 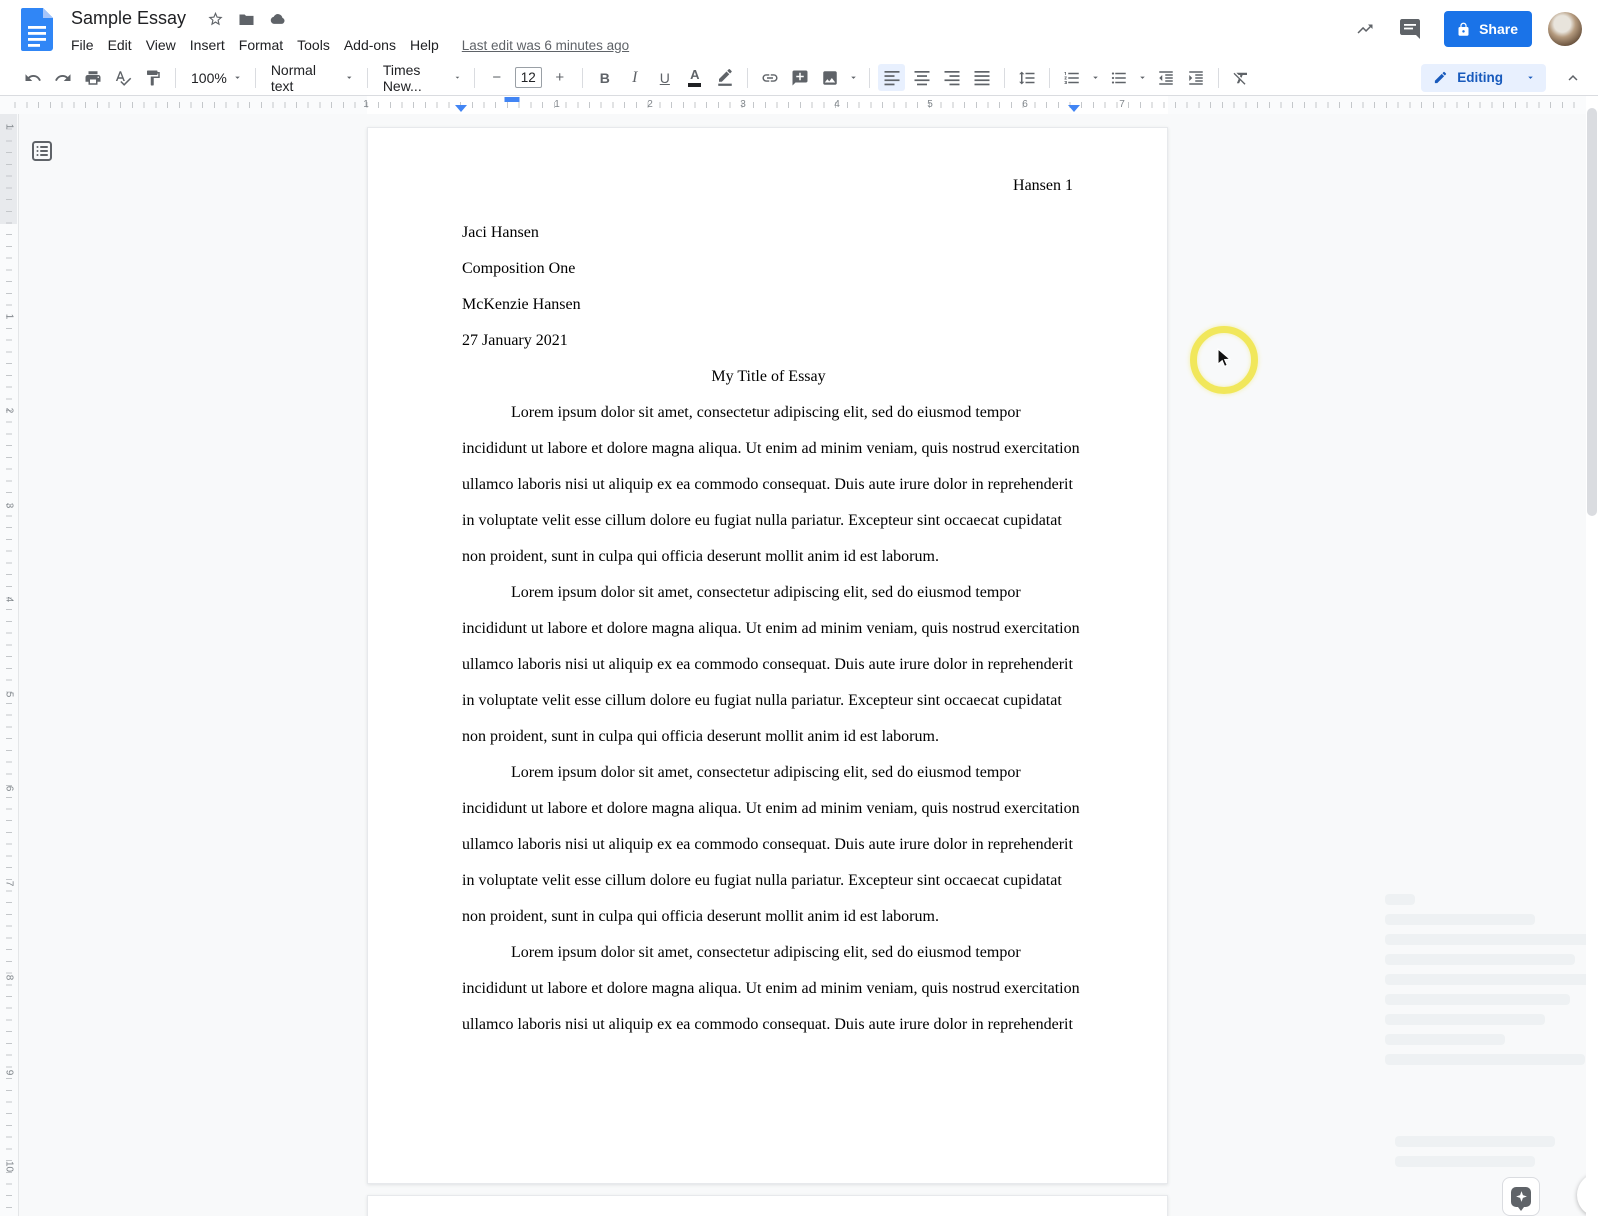 I want to click on zoom-select: 100%, so click(x=215, y=78).